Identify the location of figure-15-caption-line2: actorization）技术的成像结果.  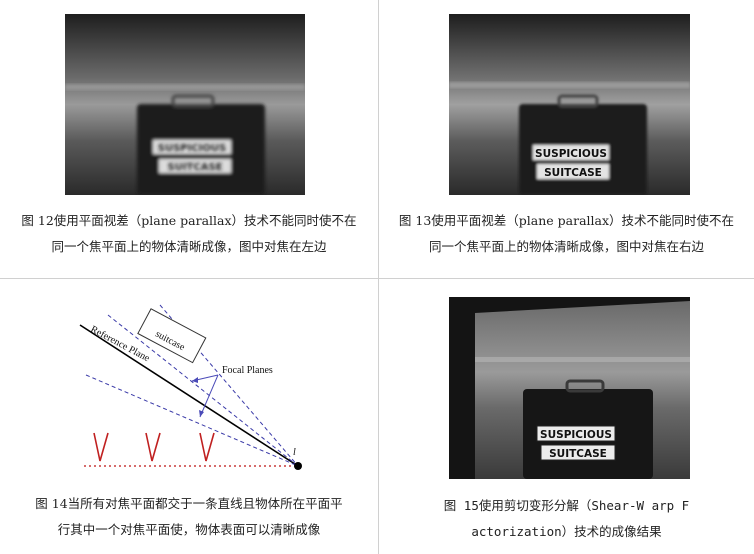
(566, 531).